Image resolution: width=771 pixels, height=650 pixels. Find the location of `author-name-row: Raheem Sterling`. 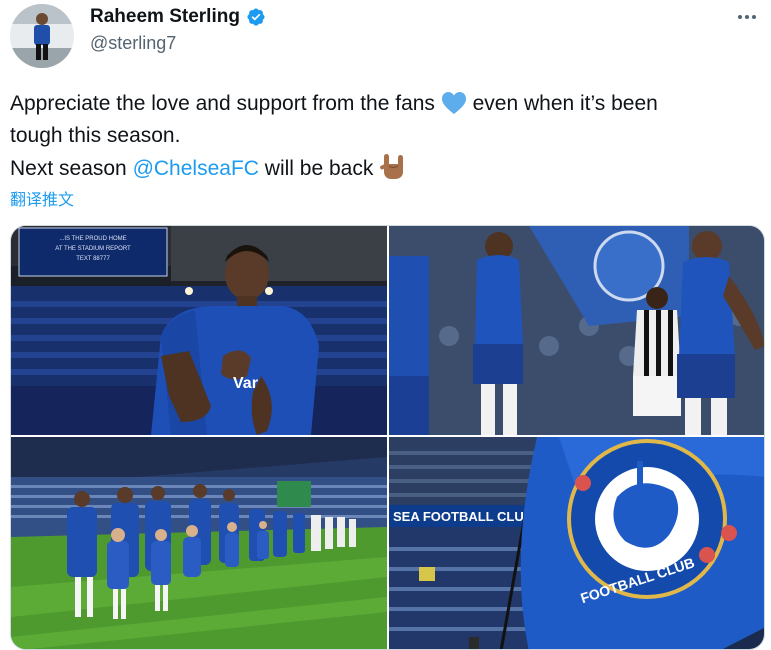

author-name-row: Raheem Sterling is located at coordinates (178, 17).